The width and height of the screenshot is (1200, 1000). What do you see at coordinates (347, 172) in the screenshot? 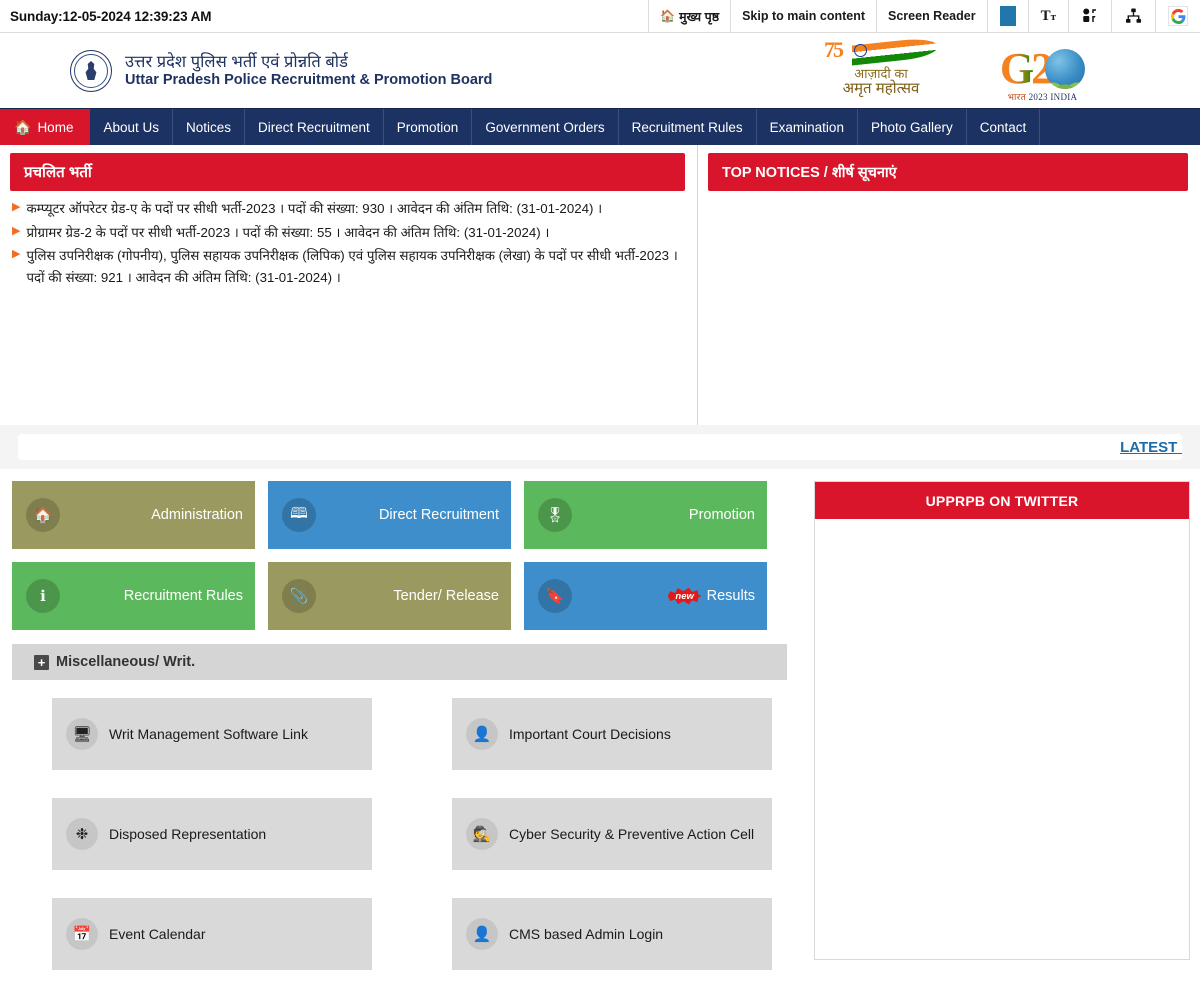
I see `current-recruitment-heading: प्रचलित भर्ती` at bounding box center [347, 172].